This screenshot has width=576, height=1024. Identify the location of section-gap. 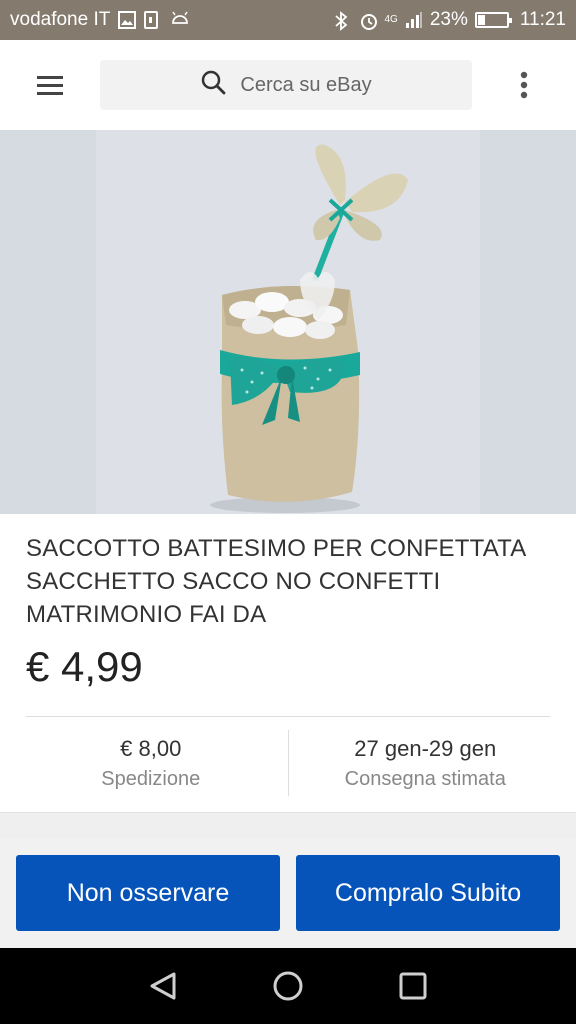
(288, 825).